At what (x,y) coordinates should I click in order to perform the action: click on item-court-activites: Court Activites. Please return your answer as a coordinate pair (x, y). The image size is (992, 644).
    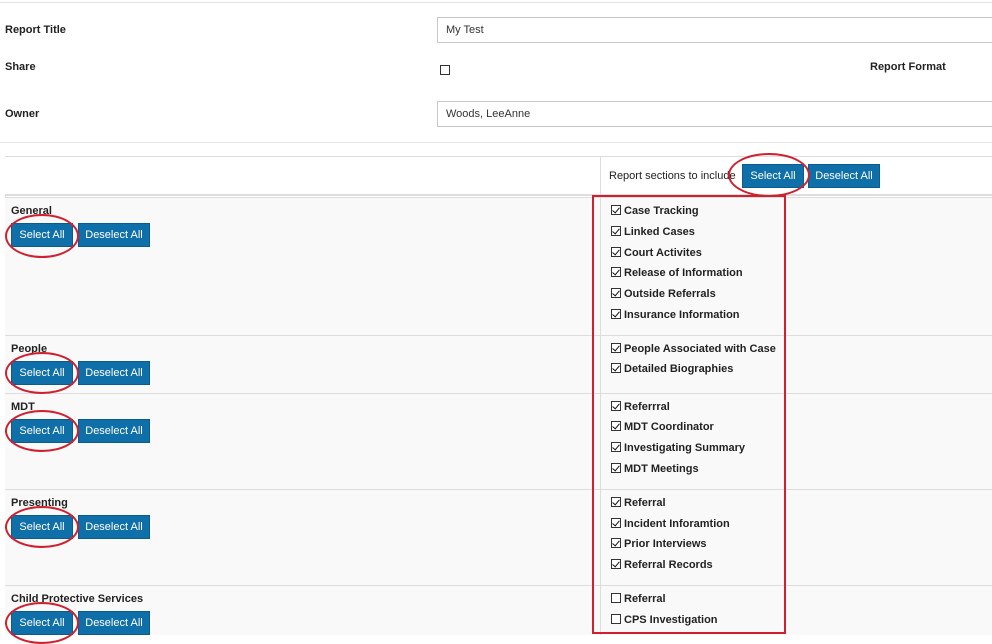
    Looking at the image, I should click on (656, 254).